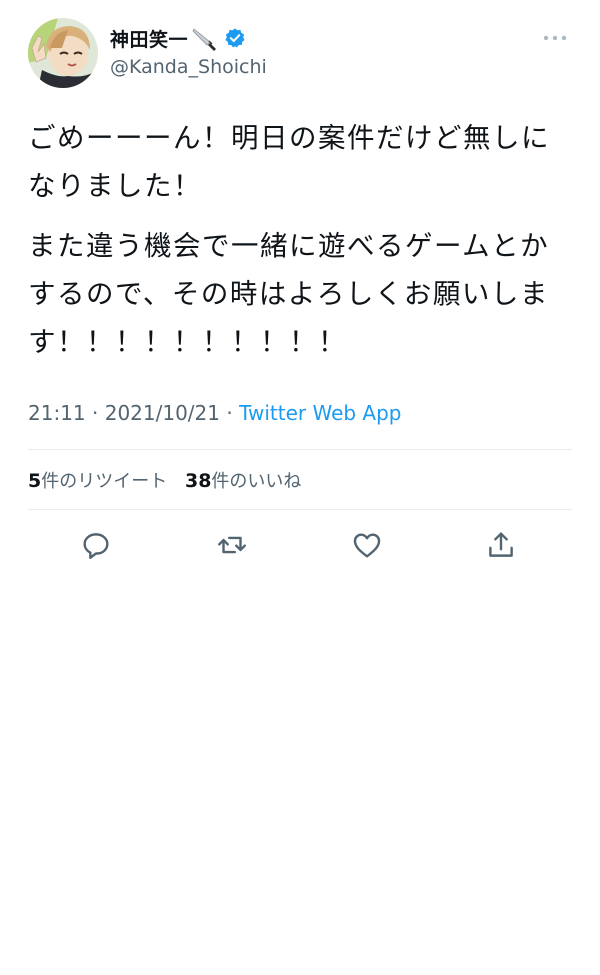 Image resolution: width=600 pixels, height=975 pixels. What do you see at coordinates (35, 481) in the screenshot?
I see `retweets-count: 5` at bounding box center [35, 481].